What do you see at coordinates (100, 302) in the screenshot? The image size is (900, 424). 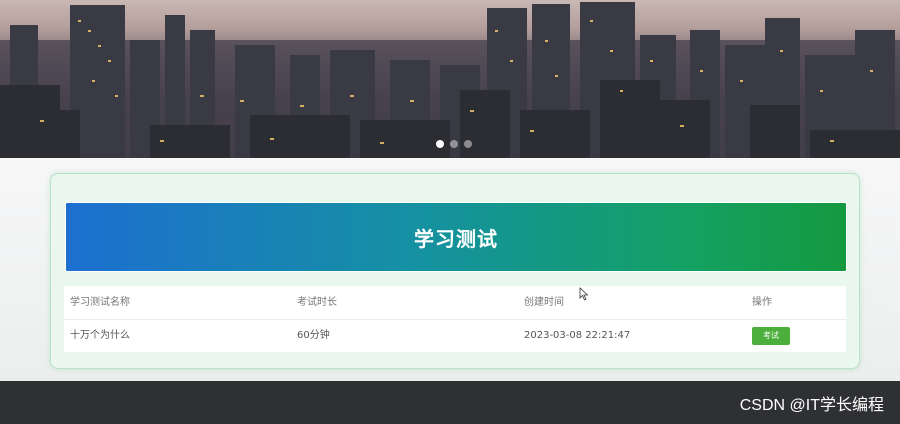 I see `header-quiz-name: 学习测试名称` at bounding box center [100, 302].